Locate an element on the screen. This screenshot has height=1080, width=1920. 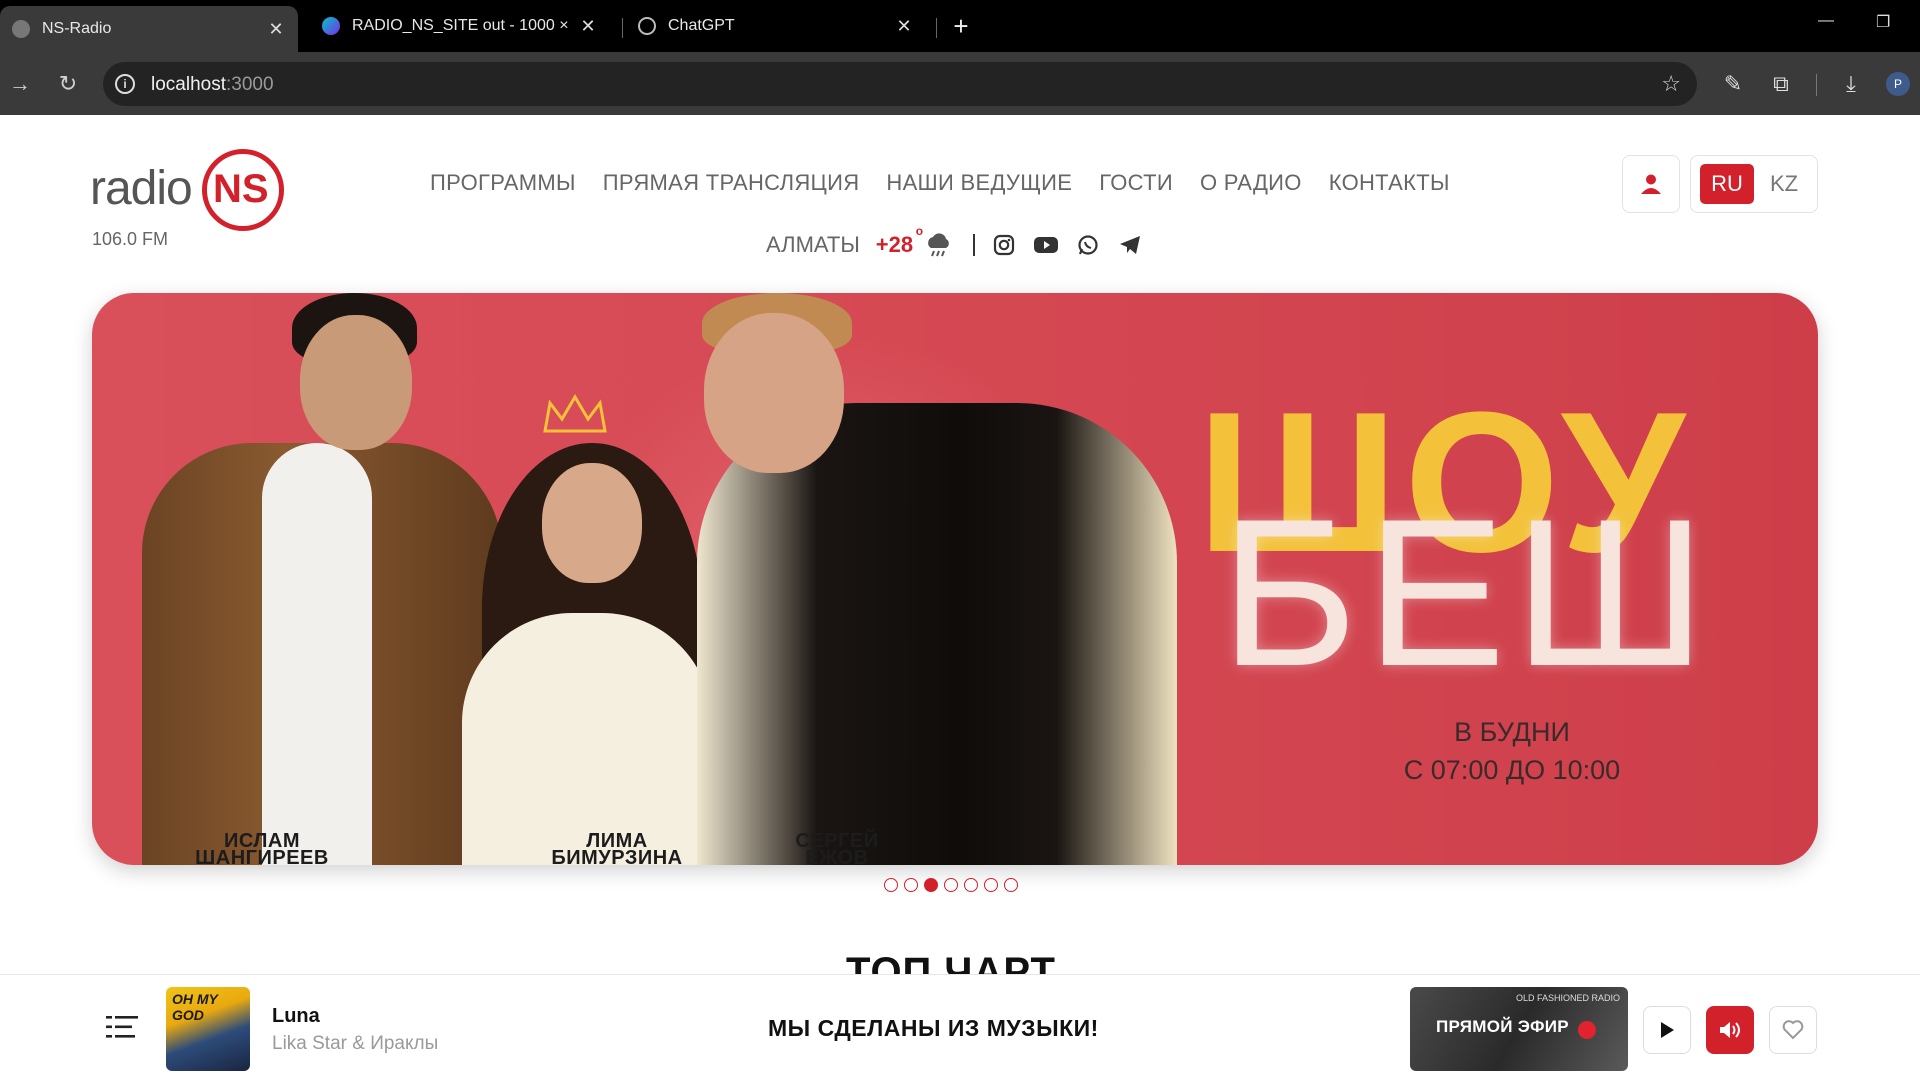
volume-button is located at coordinates (1730, 1030).